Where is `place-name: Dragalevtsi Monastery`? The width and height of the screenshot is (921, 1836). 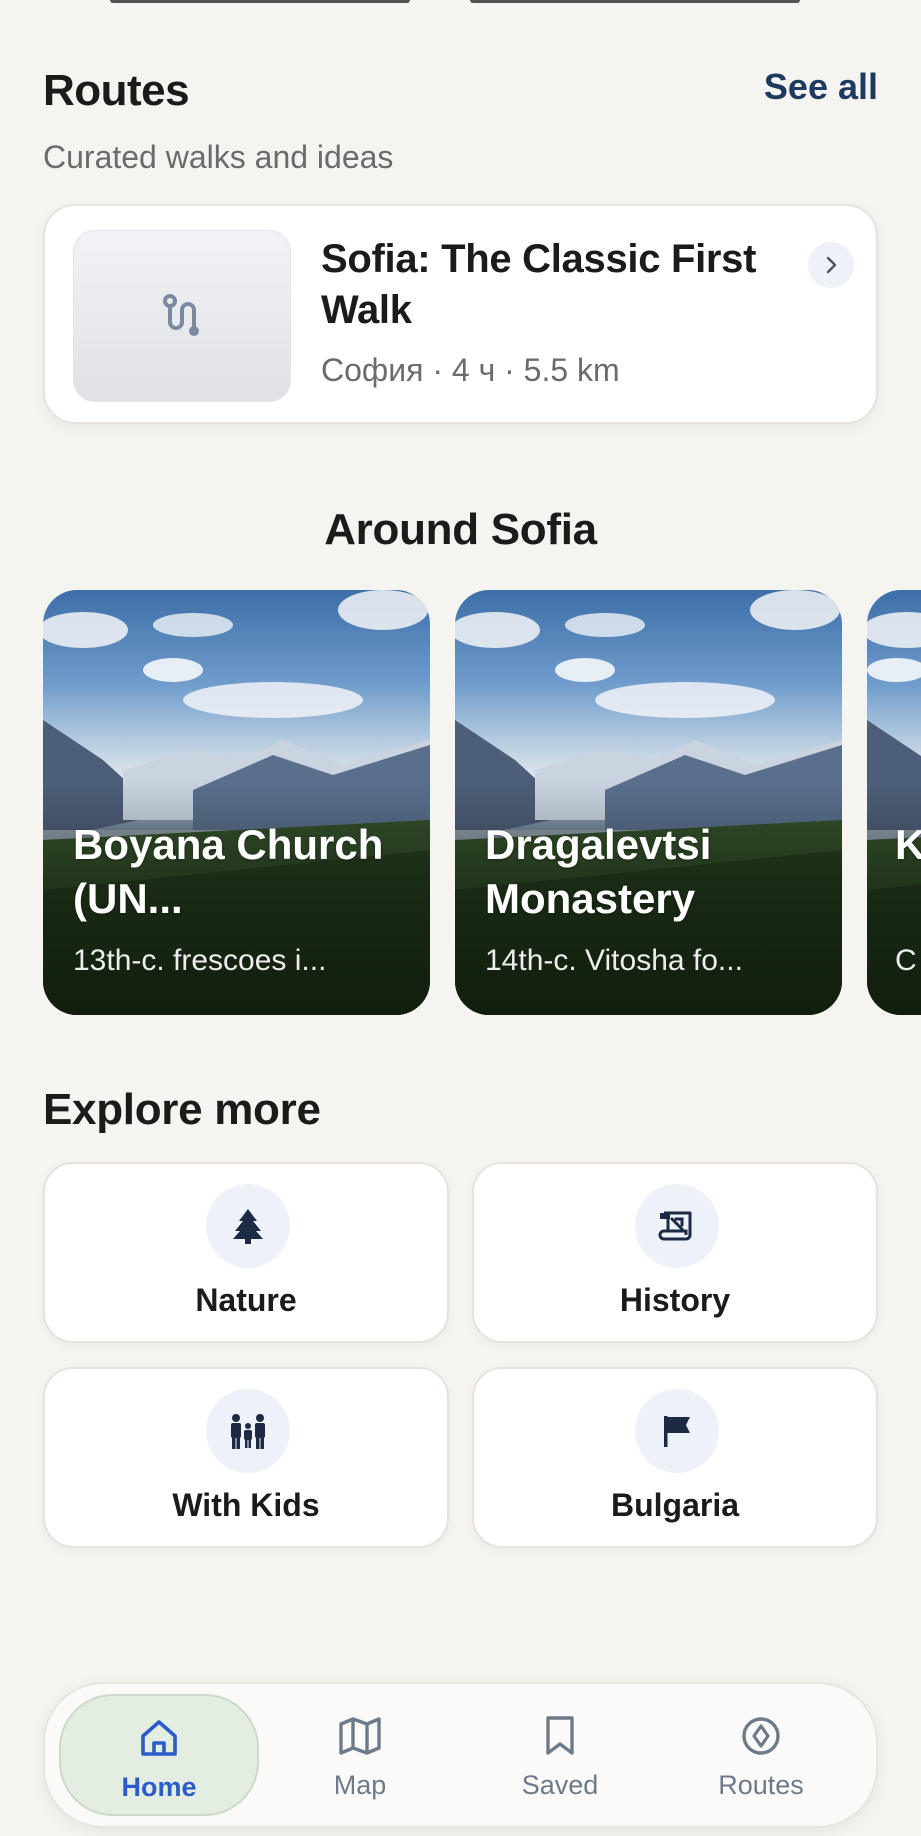 place-name: Dragalevtsi Monastery is located at coordinates (598, 871).